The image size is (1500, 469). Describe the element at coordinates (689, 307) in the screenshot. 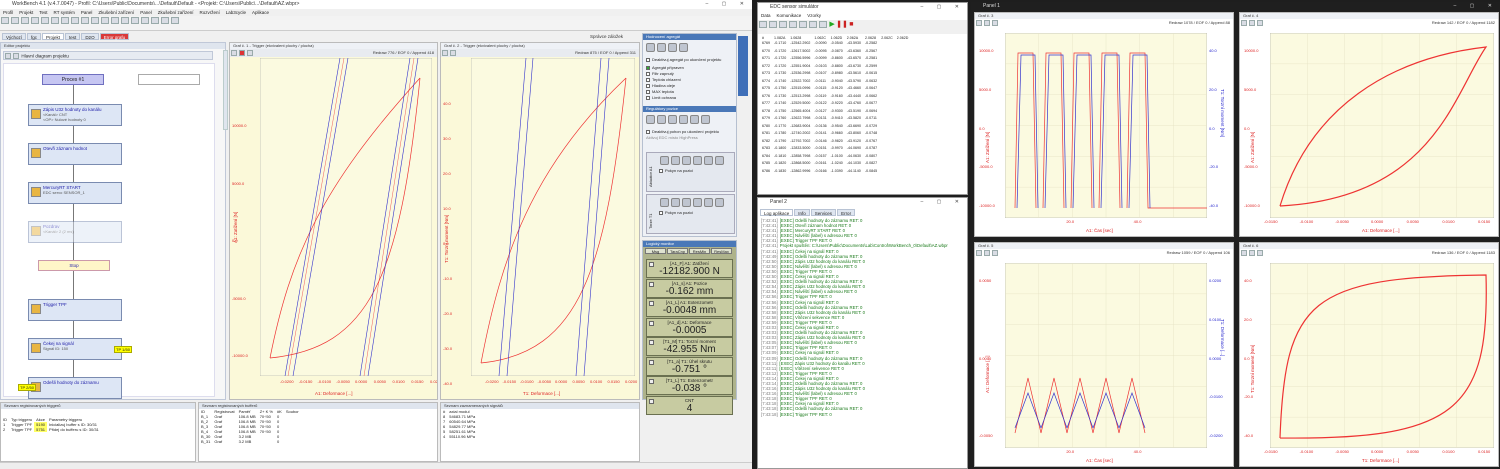

I see `value-gauge: [A1_L] A1: Extenzometr -0.0048 mm` at that location.